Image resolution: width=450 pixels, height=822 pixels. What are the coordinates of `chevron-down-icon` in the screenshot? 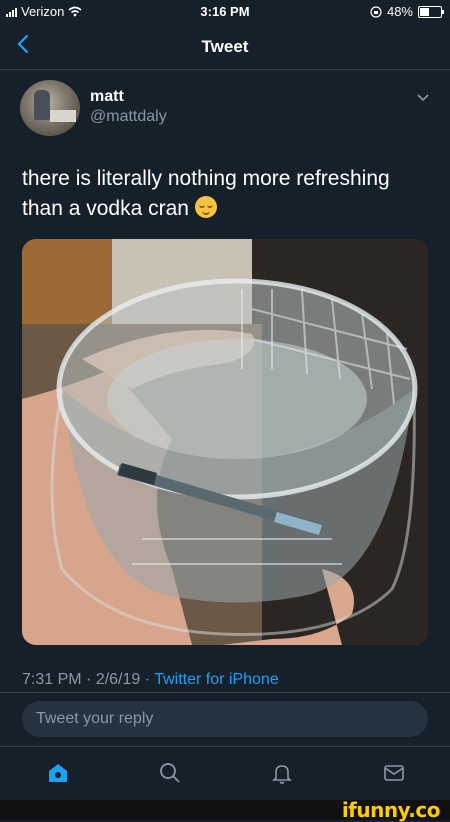 It's located at (423, 98).